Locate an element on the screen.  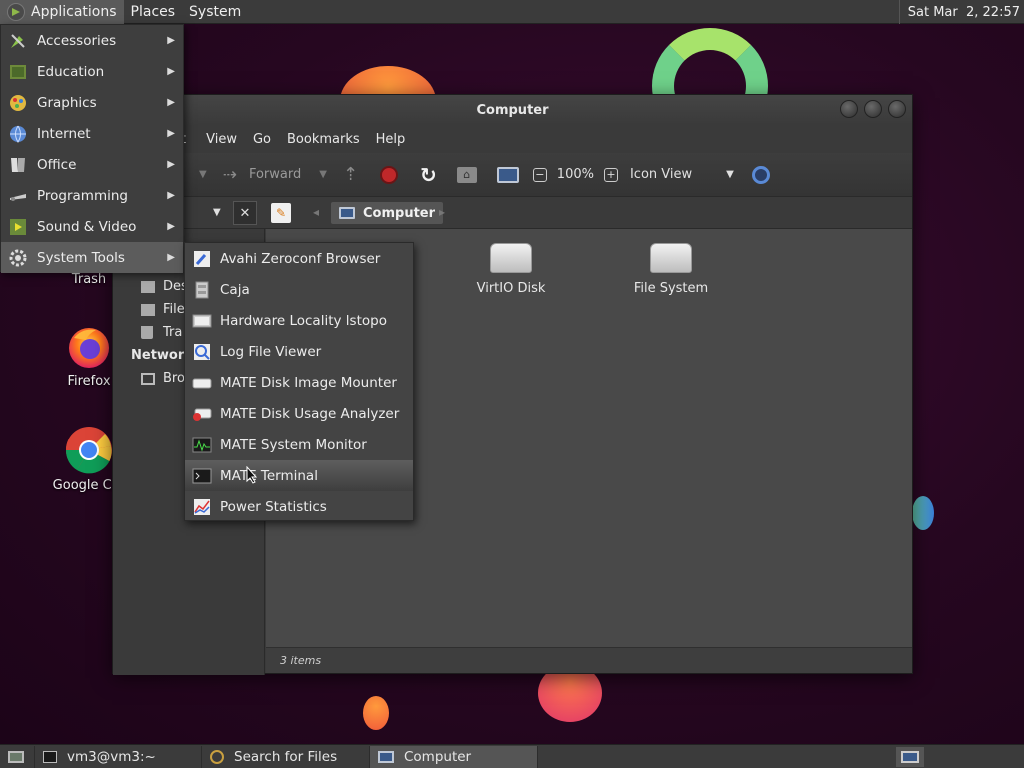
menu-item-caja: Caja is located at coordinates (299, 289).